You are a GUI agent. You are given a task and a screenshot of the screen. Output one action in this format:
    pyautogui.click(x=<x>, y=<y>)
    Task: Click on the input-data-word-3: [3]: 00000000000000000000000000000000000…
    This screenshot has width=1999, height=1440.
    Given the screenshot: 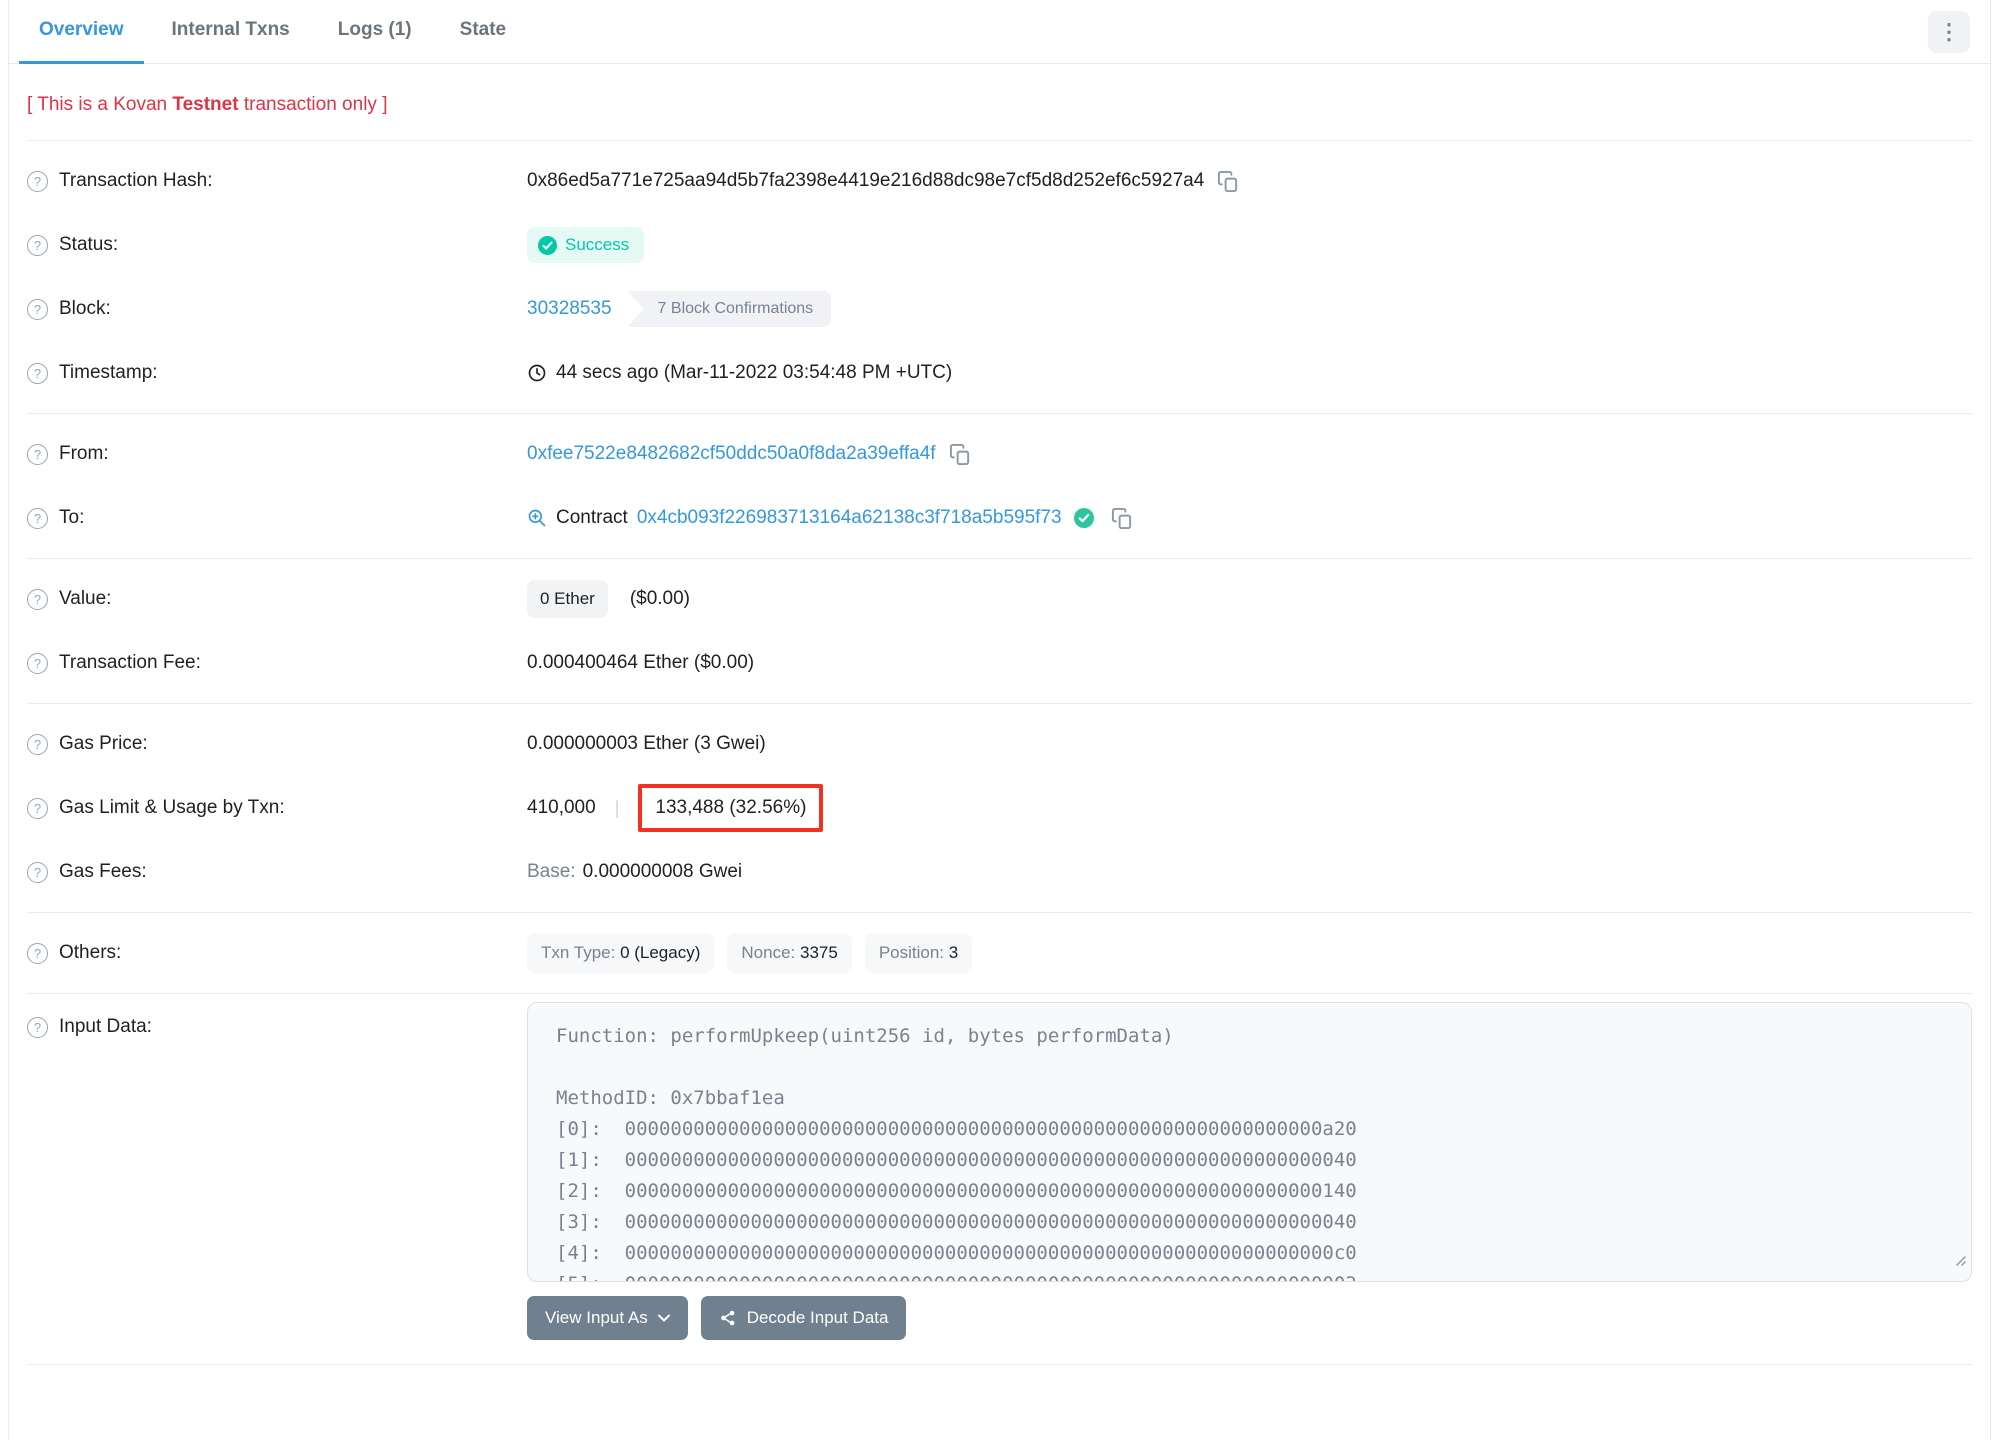 What is the action you would take?
    pyautogui.click(x=956, y=1222)
    